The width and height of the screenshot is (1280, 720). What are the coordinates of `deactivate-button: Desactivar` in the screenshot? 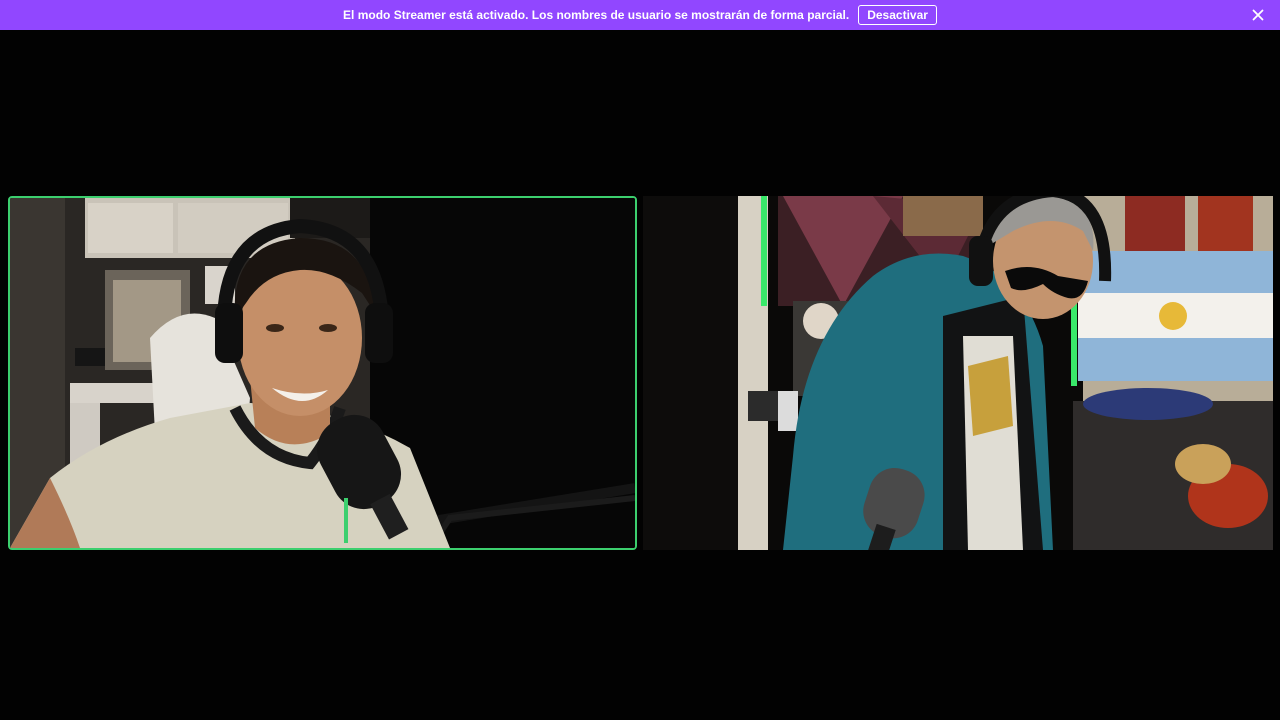 It's located at (897, 15).